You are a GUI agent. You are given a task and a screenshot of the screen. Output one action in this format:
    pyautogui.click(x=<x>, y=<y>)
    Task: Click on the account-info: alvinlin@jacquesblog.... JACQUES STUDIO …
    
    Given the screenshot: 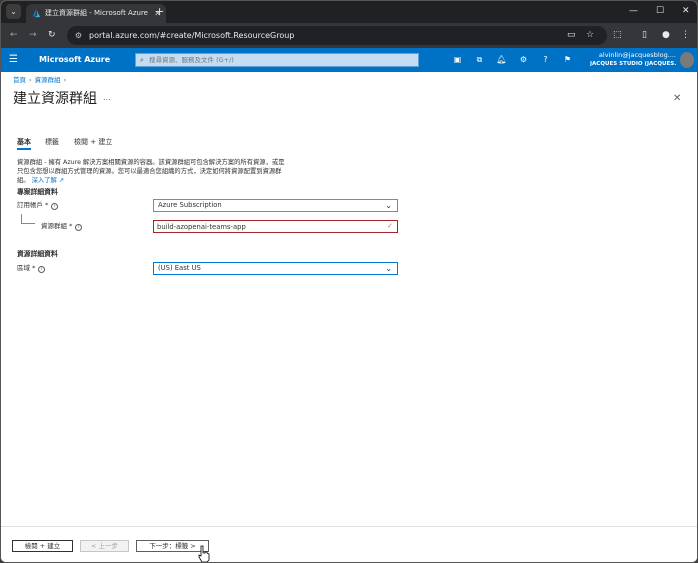 What is the action you would take?
    pyautogui.click(x=633, y=60)
    